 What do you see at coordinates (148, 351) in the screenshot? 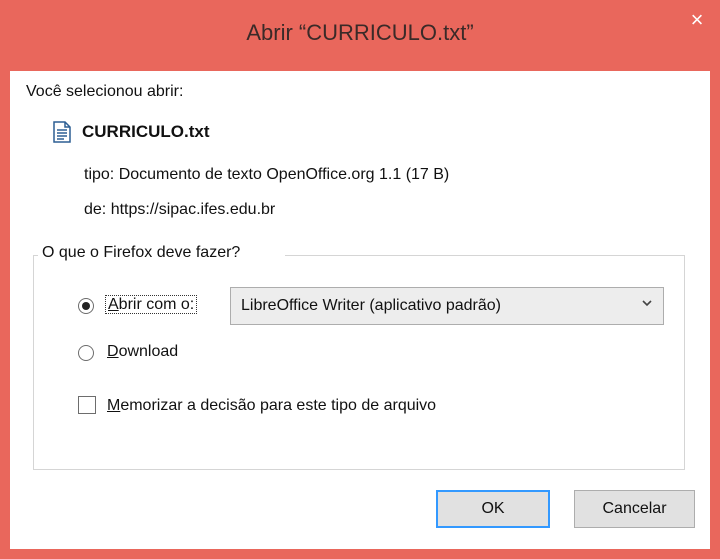
I see `download-text: ownload` at bounding box center [148, 351].